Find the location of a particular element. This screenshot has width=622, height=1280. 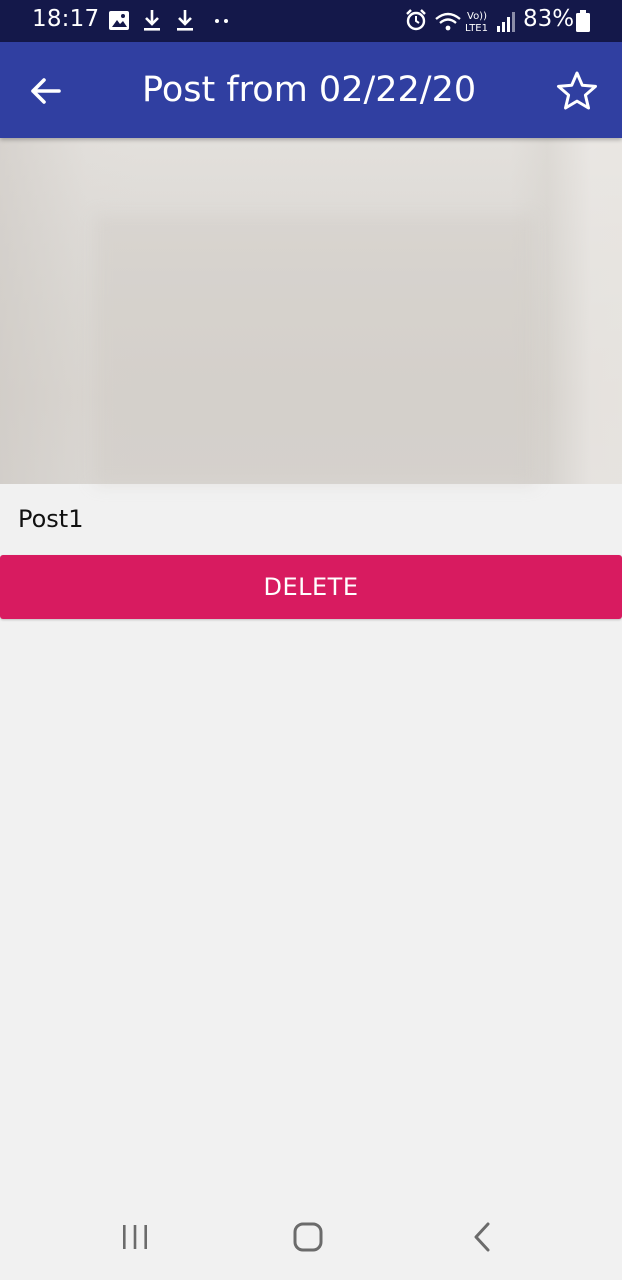

app-bar: Post from 02/22/20 is located at coordinates (311, 90).